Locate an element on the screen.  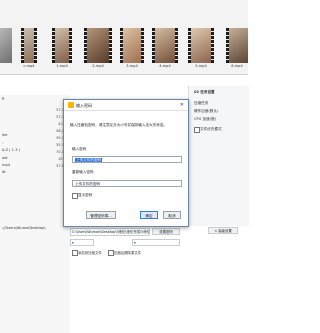
thumbnail-label: 1.mp4 is located at coordinates (62, 66).